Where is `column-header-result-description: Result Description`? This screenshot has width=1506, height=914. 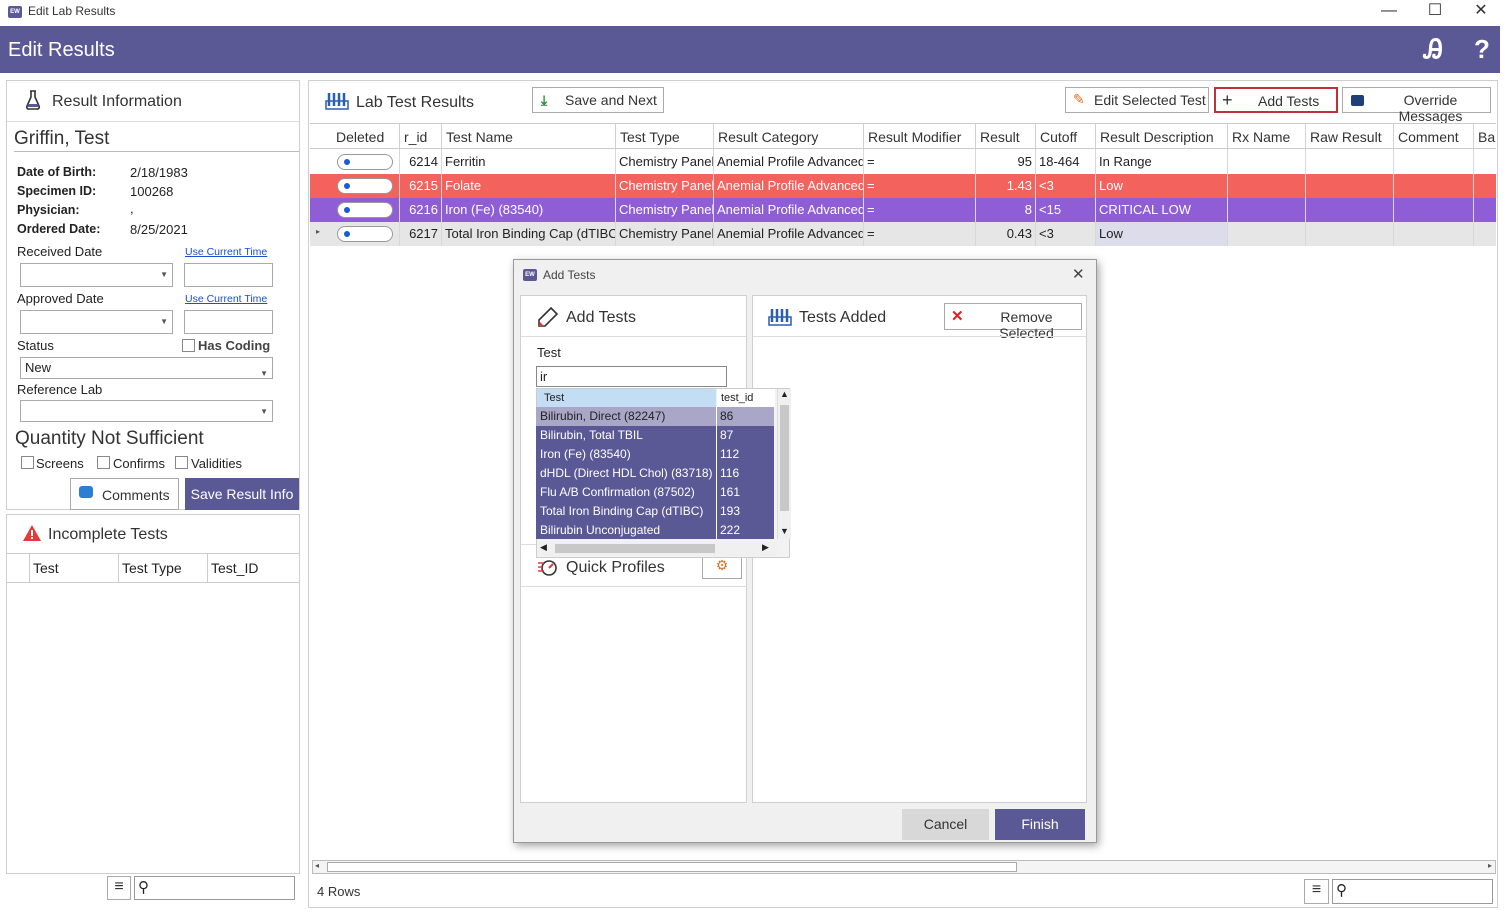 column-header-result-description: Result Description is located at coordinates (1162, 137).